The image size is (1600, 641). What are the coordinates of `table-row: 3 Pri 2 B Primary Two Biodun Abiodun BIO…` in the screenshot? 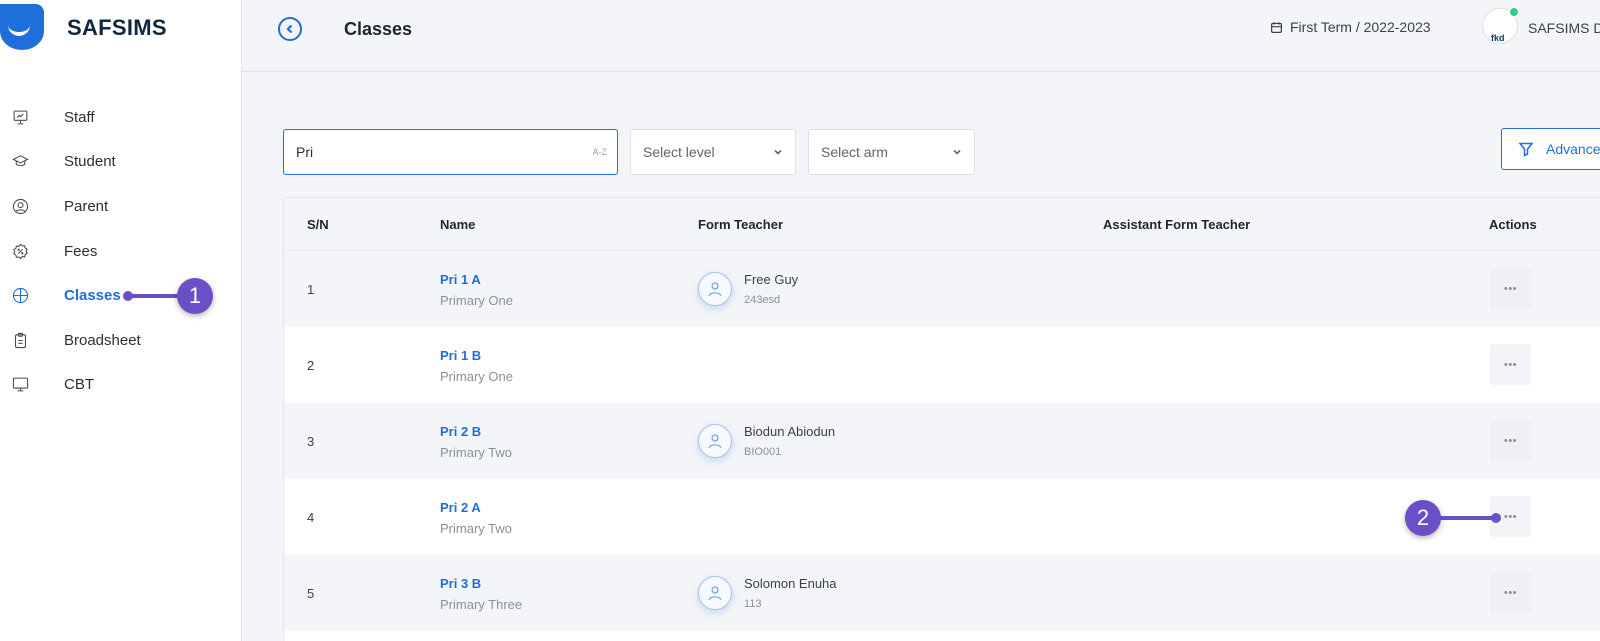 It's located at (942, 441).